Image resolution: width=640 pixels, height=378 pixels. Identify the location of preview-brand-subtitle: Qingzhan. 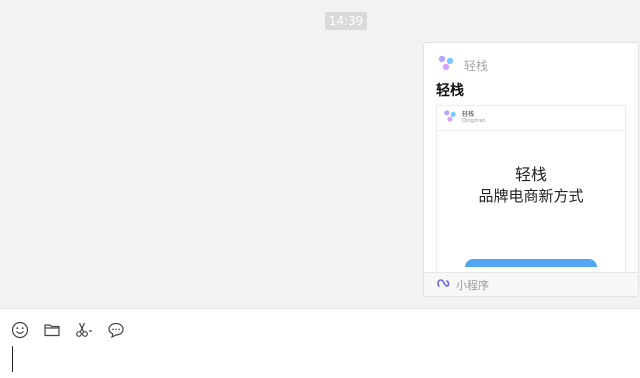
(474, 121).